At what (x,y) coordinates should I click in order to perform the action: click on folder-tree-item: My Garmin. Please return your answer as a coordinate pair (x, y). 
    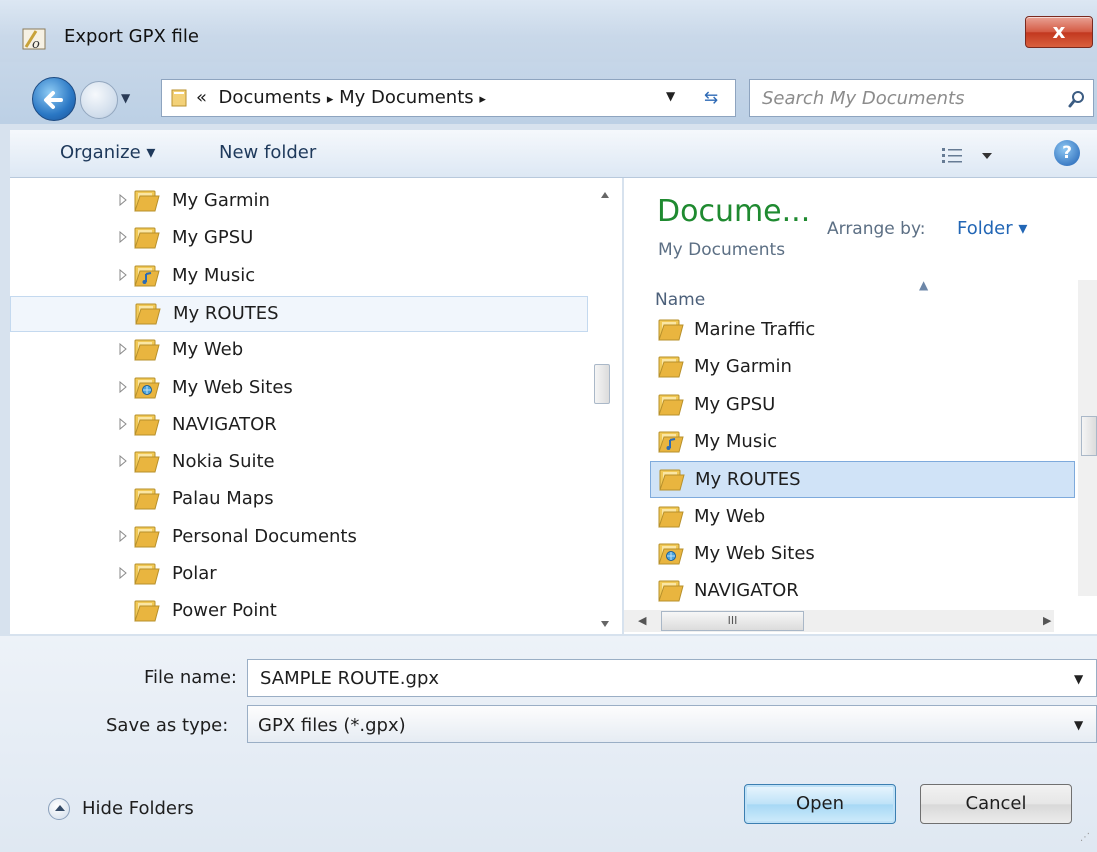
    Looking at the image, I should click on (299, 202).